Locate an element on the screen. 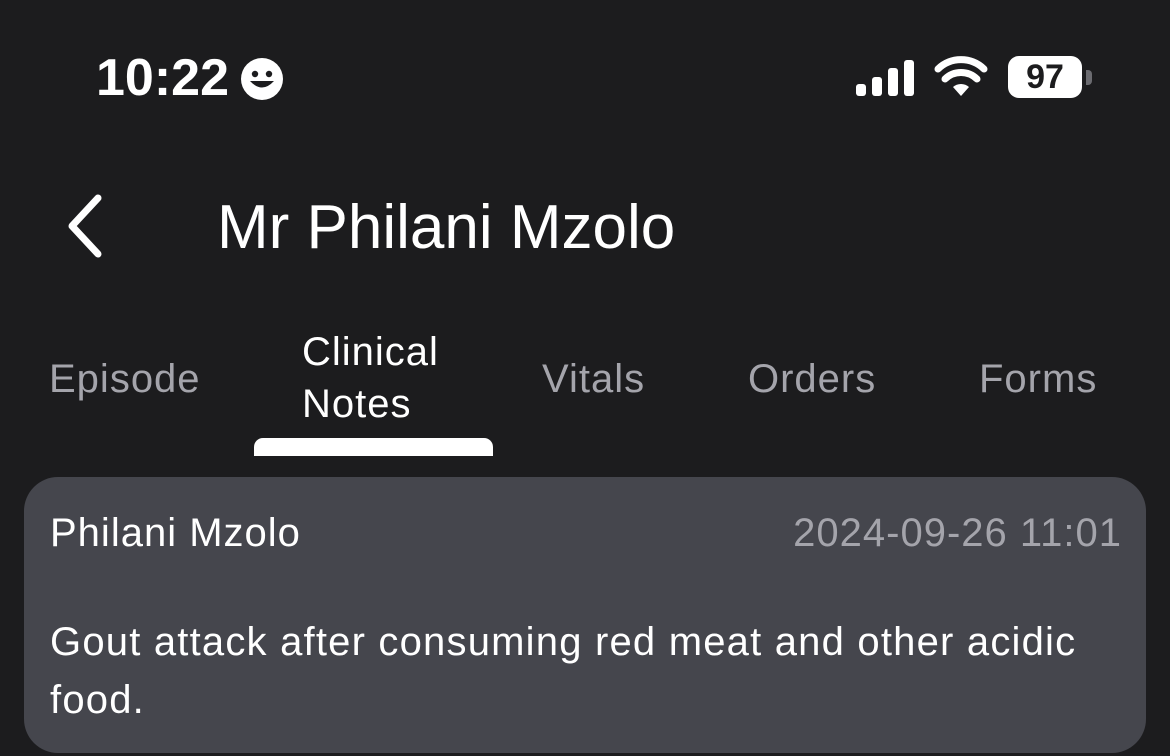  battery-icon: 97 is located at coordinates (1050, 78).